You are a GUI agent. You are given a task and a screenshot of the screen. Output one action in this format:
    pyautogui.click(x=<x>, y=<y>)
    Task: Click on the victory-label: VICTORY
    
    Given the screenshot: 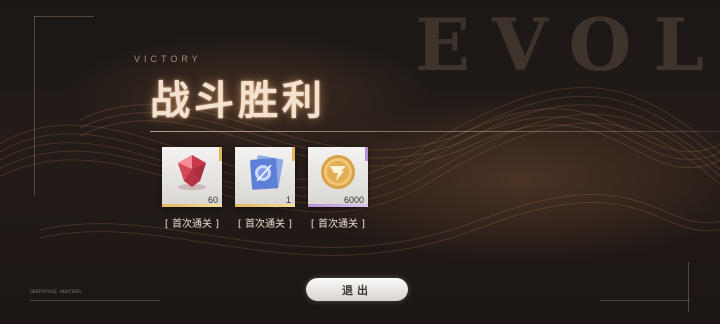 What is the action you would take?
    pyautogui.click(x=168, y=59)
    